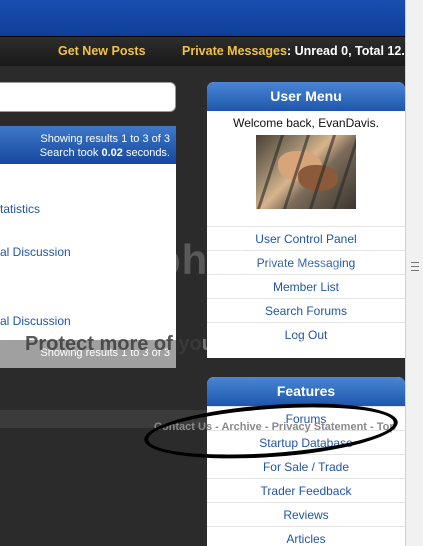 This screenshot has width=423, height=546. What do you see at coordinates (109, 249) in the screenshot?
I see `watermark-logo-icon` at bounding box center [109, 249].